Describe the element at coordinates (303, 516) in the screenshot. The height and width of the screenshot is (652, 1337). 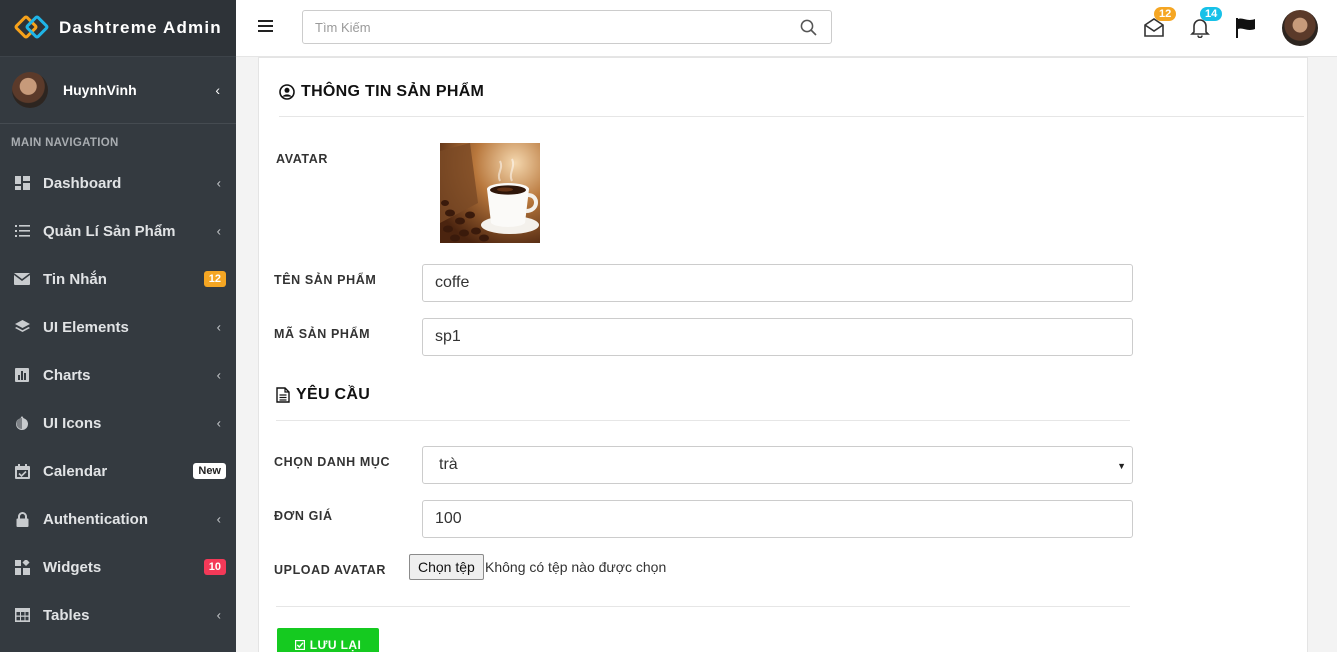
I see `price-label: ĐƠN GIÁ` at that location.